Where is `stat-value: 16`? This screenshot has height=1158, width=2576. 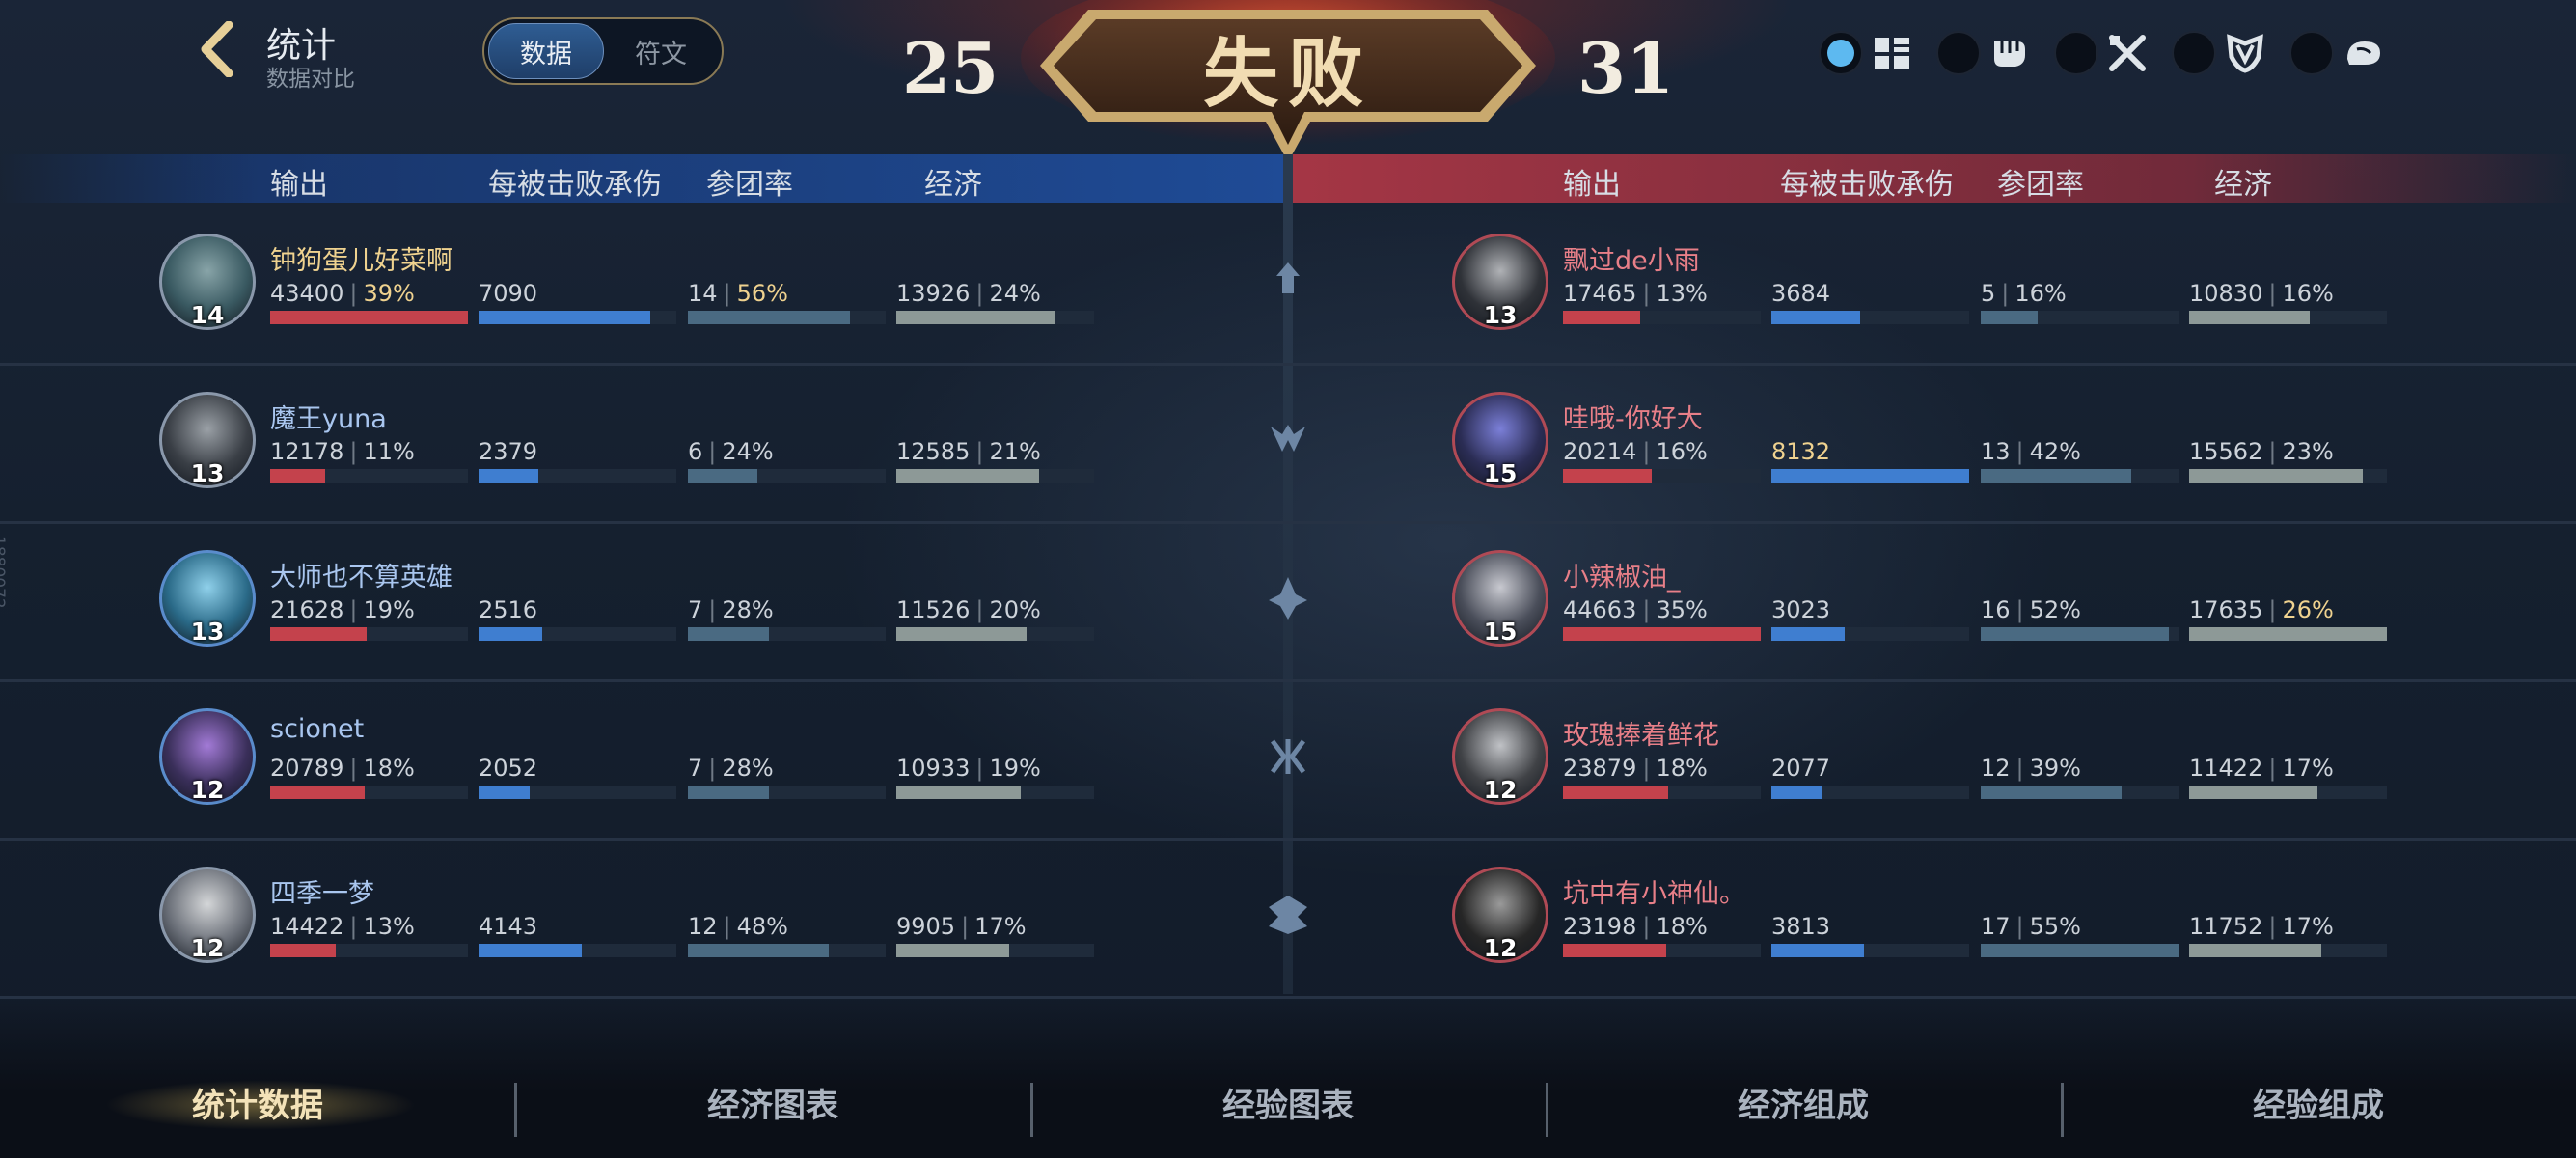 stat-value: 16 is located at coordinates (1996, 609).